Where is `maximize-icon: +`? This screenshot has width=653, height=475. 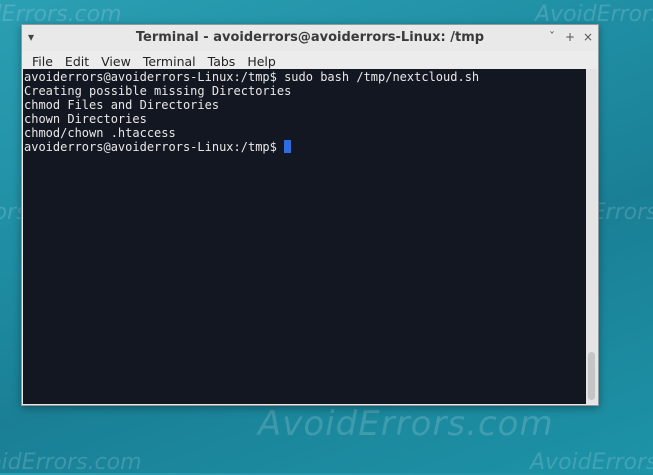
maximize-icon: + is located at coordinates (570, 37).